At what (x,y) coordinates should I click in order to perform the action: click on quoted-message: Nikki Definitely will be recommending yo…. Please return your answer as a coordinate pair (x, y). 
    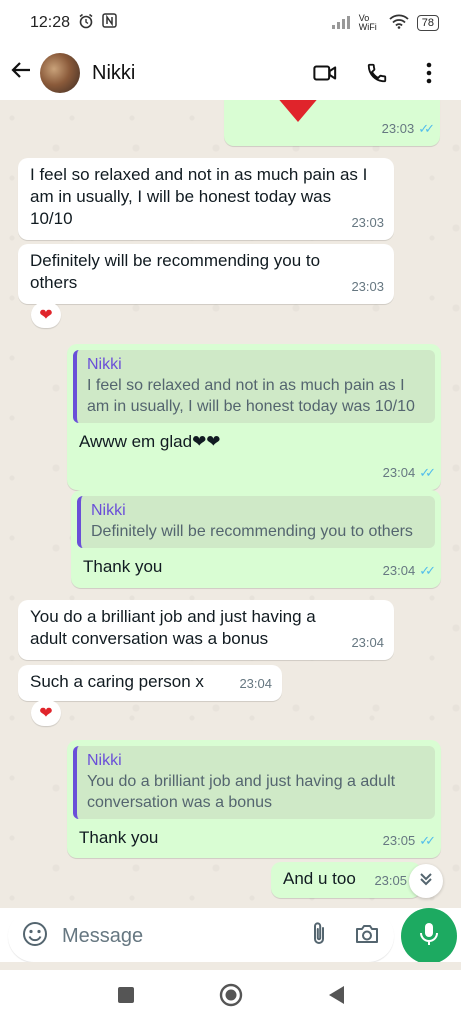
    Looking at the image, I should click on (256, 522).